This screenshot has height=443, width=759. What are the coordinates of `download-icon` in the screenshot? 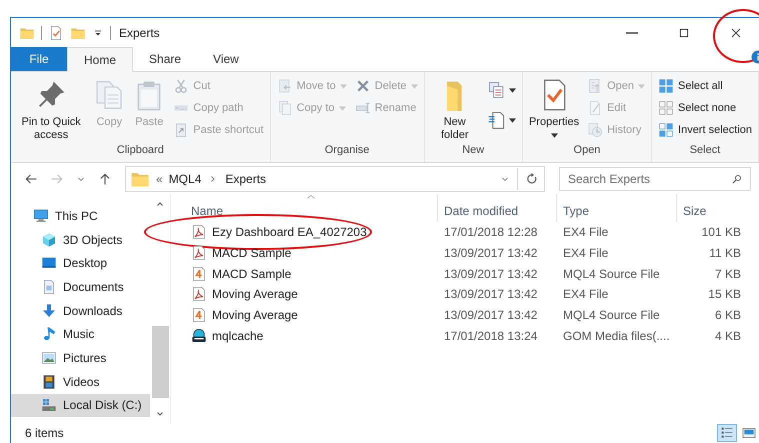 It's located at (49, 310).